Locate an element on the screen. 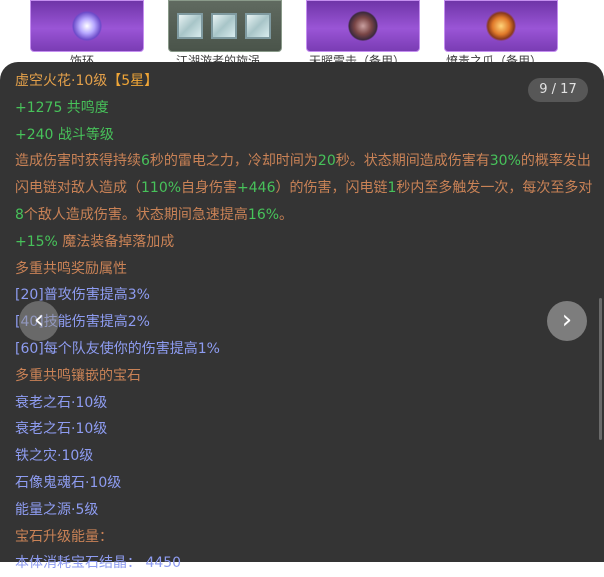 This screenshot has height=577, width=604. previous-button: ‹ is located at coordinates (39, 321).